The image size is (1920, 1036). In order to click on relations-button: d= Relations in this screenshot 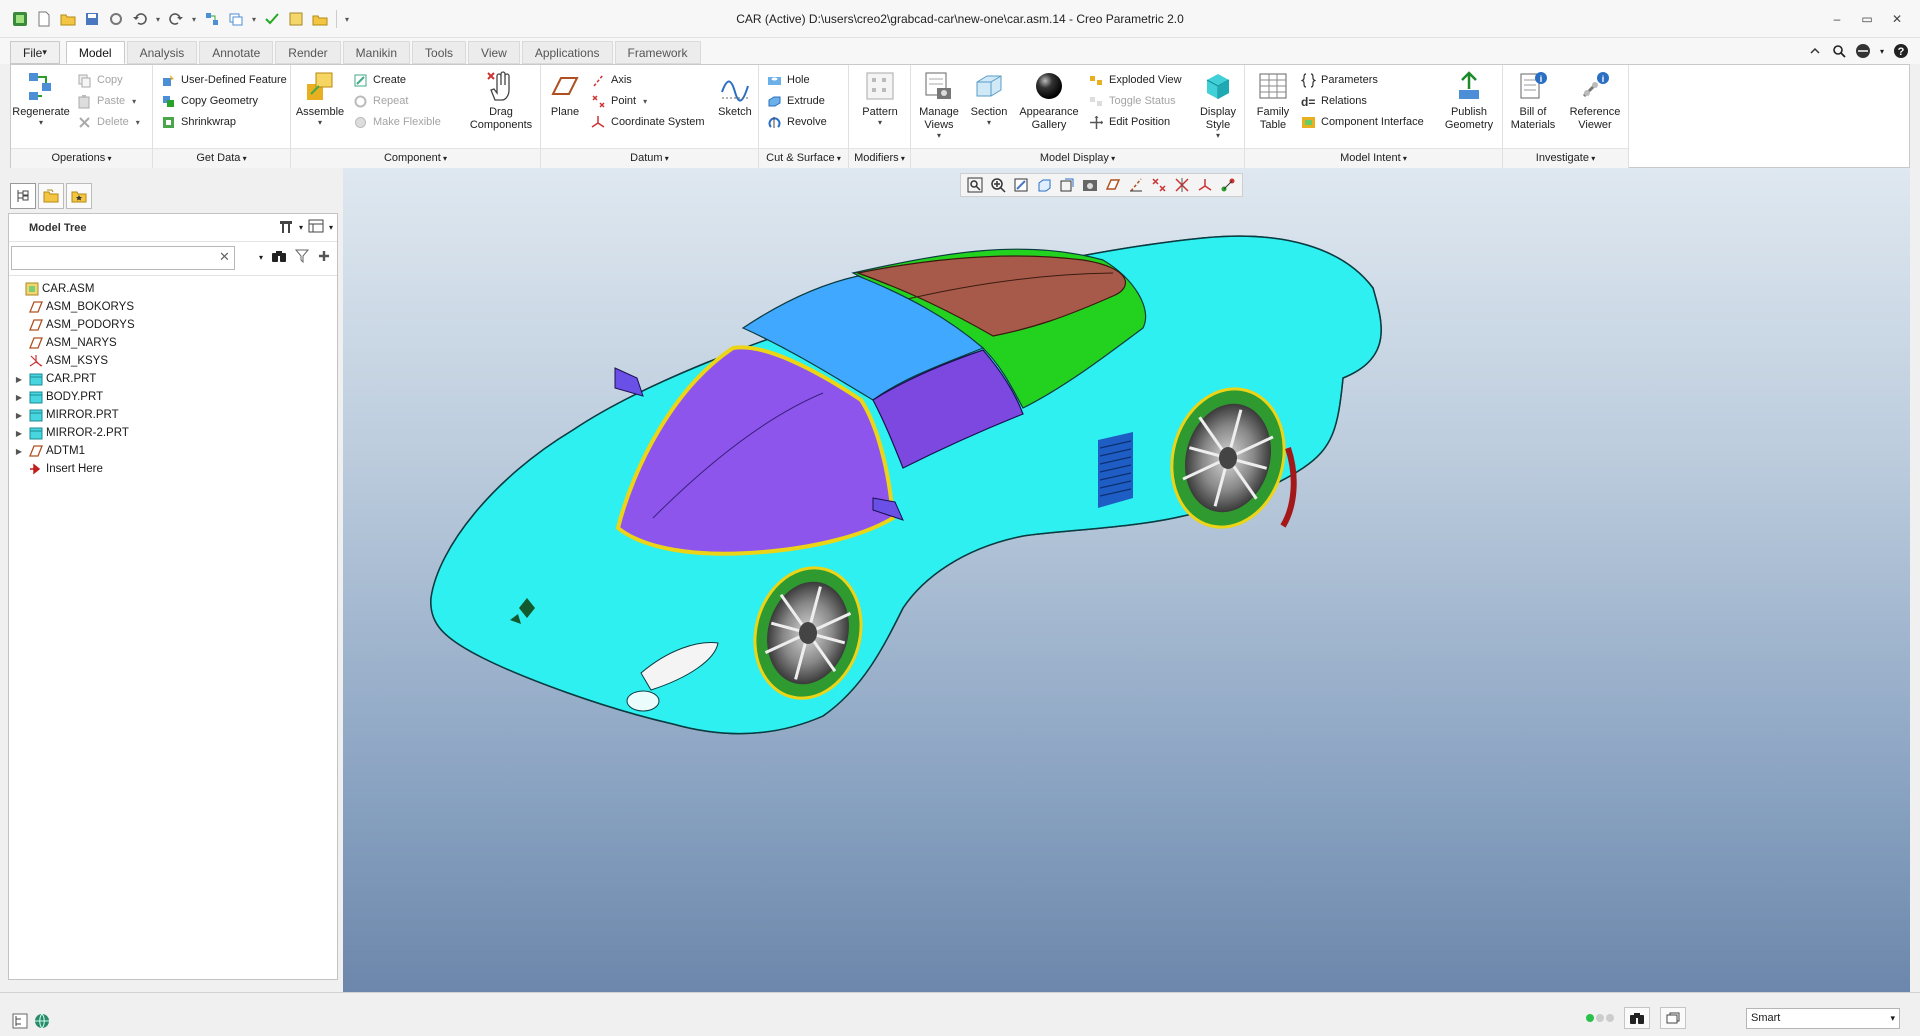, I will do `click(1334, 101)`.